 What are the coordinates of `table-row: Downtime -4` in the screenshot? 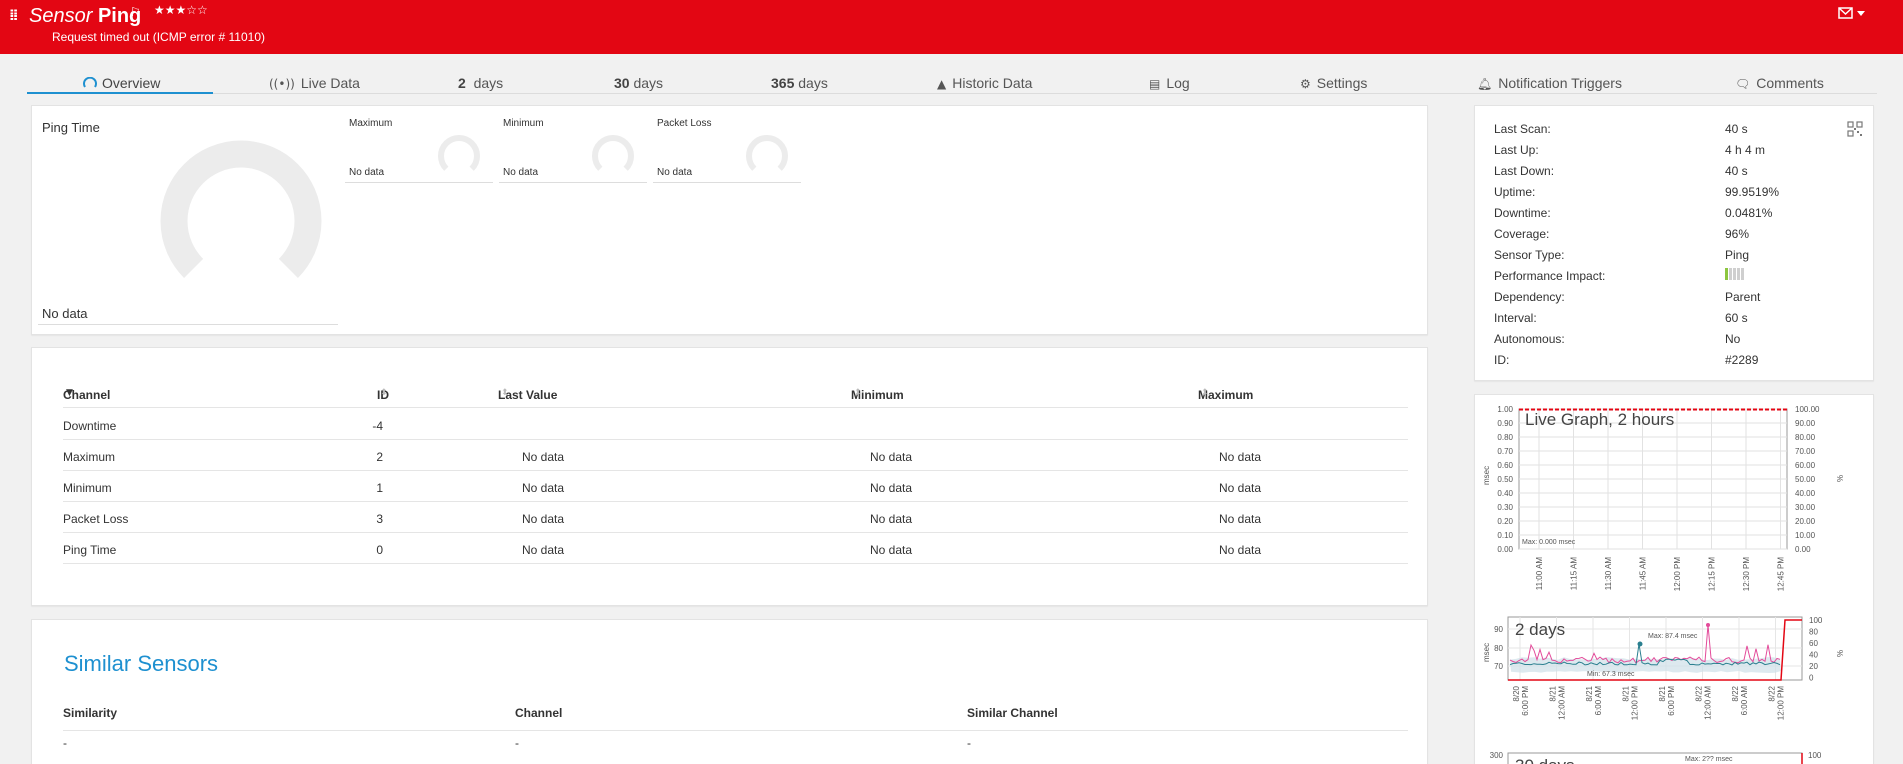 It's located at (735, 424).